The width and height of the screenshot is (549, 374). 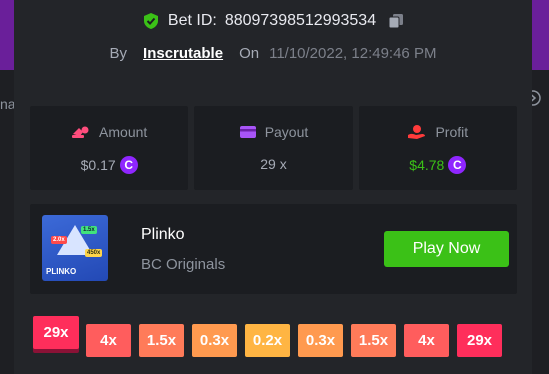 What do you see at coordinates (98, 165) in the screenshot?
I see `amount-value: $0.17` at bounding box center [98, 165].